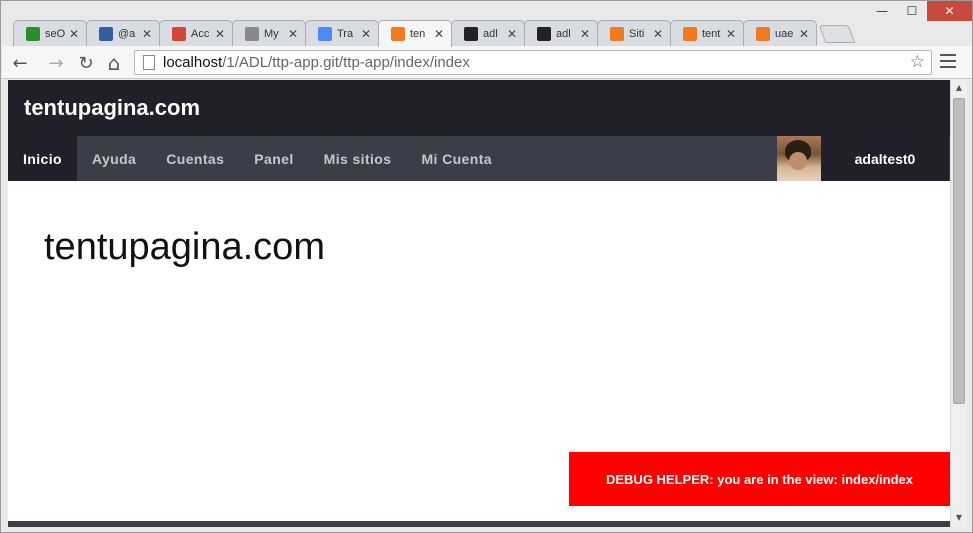  I want to click on site-title: tentupagina.com, so click(112, 108).